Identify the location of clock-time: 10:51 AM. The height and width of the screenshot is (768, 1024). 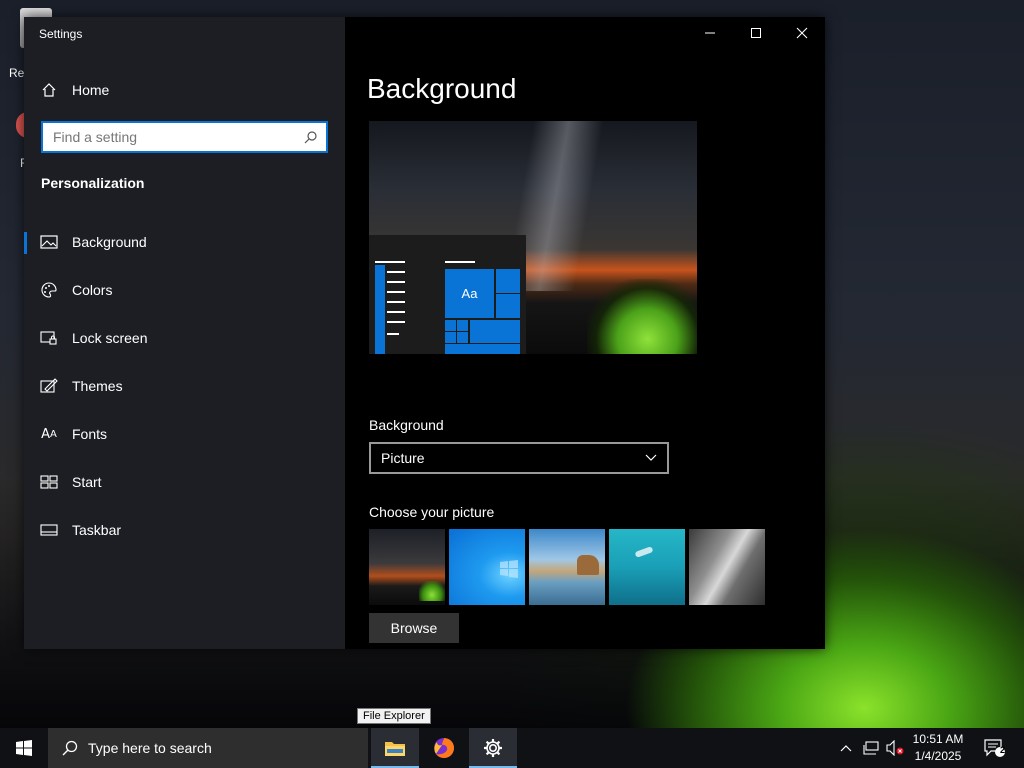
(938, 739).